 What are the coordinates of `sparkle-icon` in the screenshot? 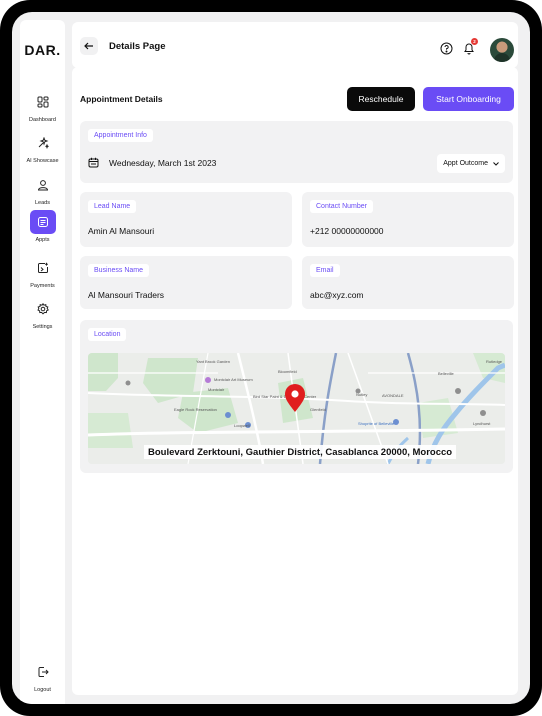 It's located at (43, 143).